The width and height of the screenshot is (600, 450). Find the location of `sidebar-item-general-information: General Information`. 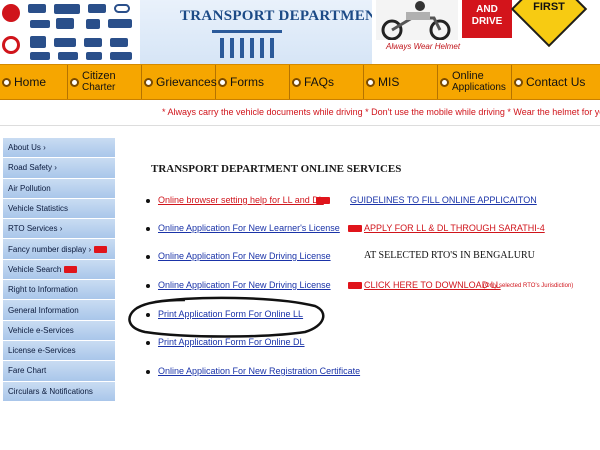

sidebar-item-general-information: General Information is located at coordinates (59, 310).